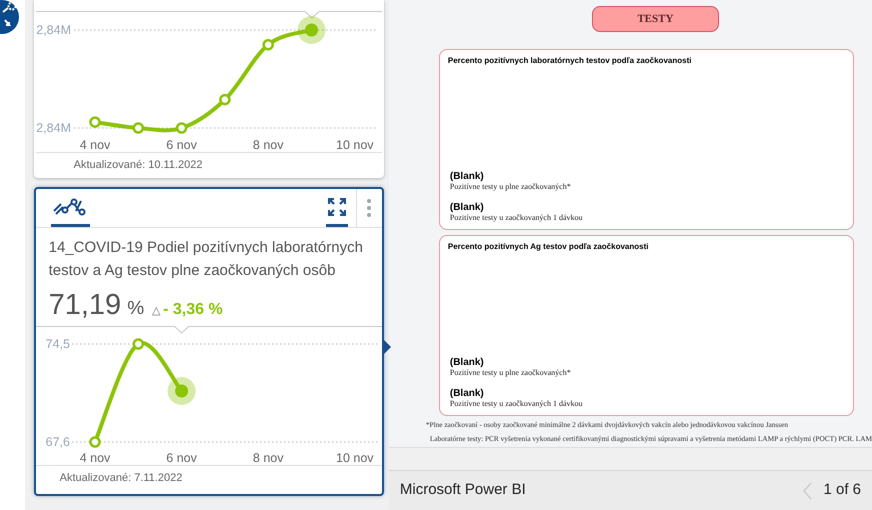  I want to click on delta-icon: △, so click(156, 311).